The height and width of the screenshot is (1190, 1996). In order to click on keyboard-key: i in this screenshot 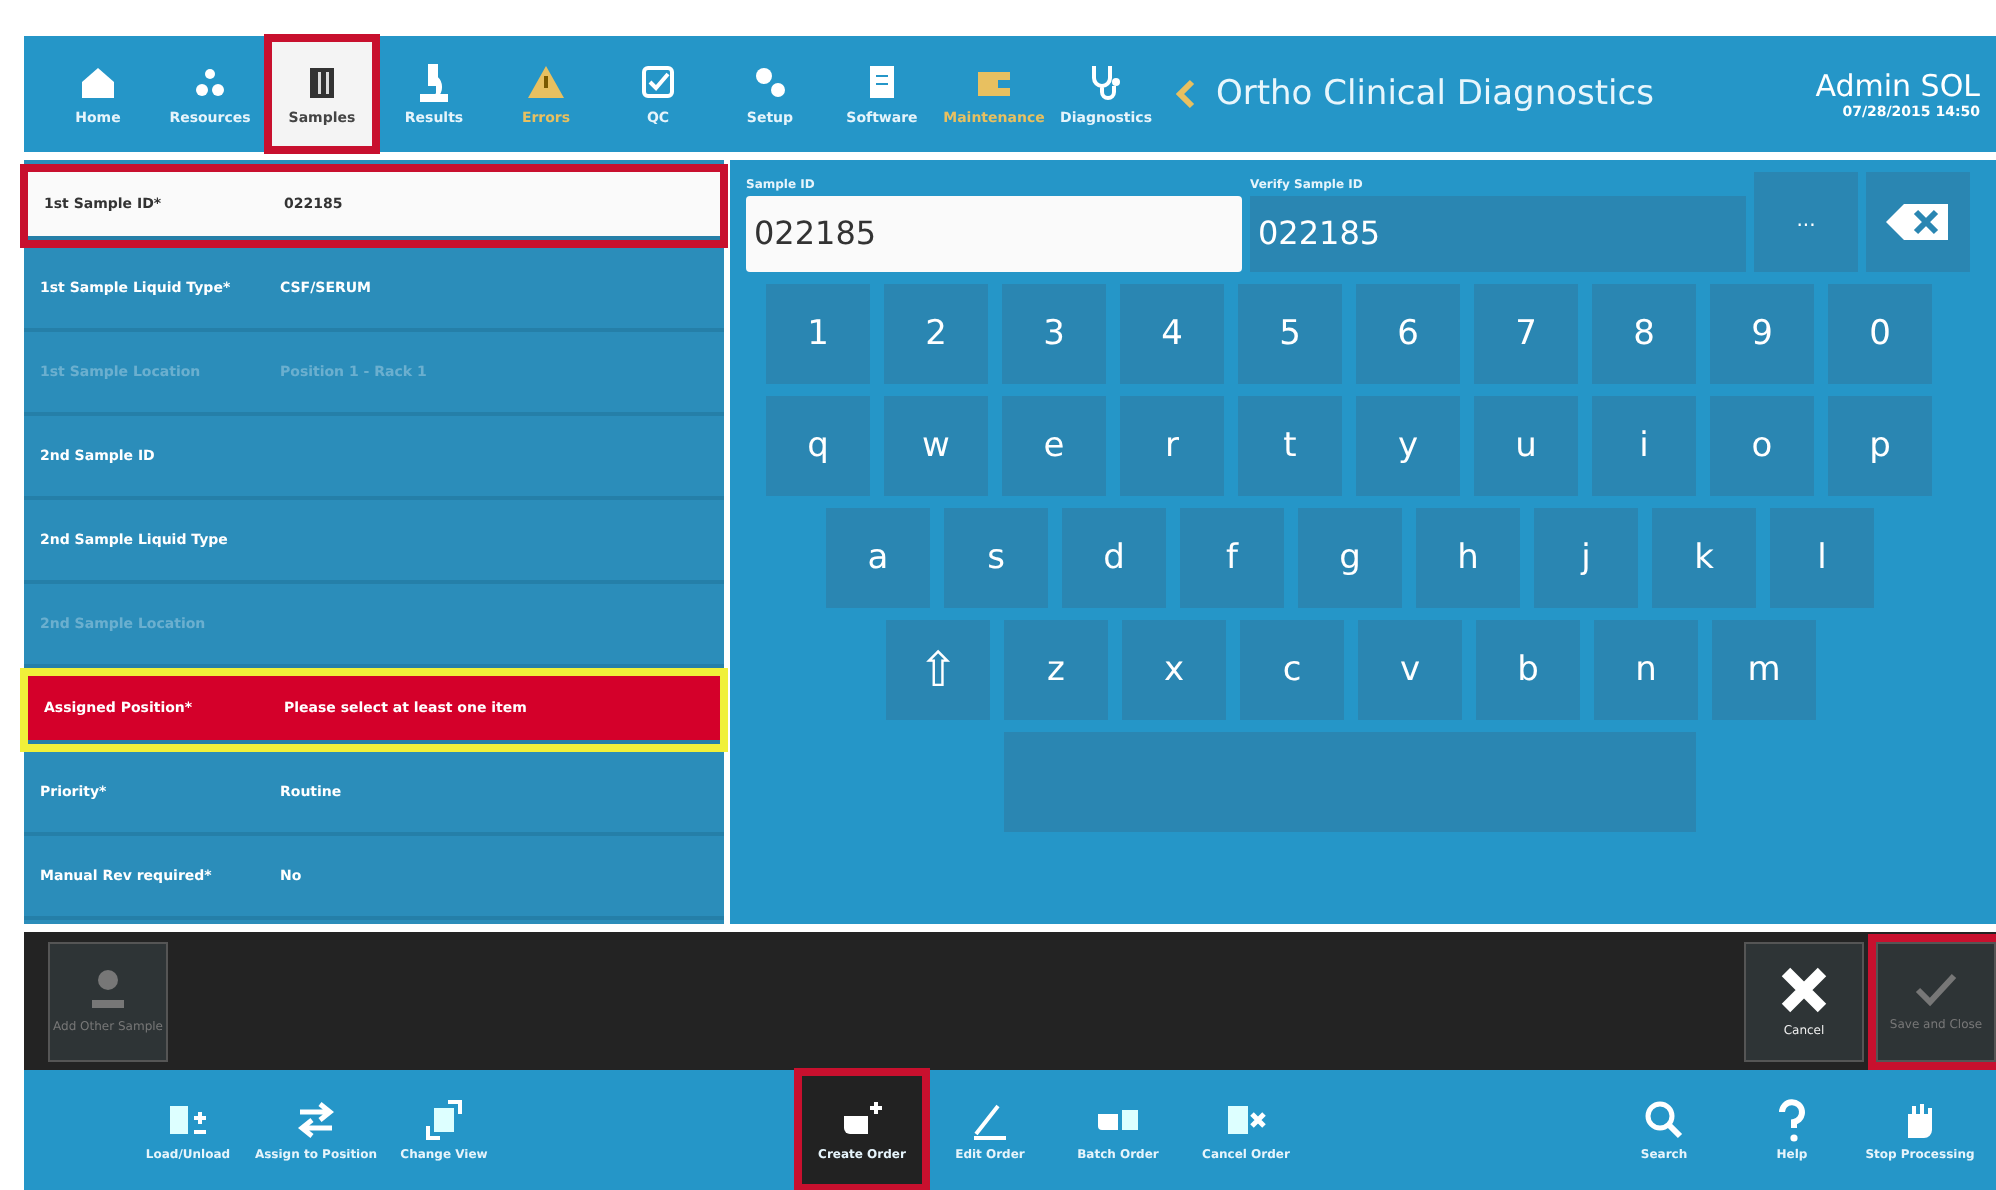, I will do `click(1644, 445)`.